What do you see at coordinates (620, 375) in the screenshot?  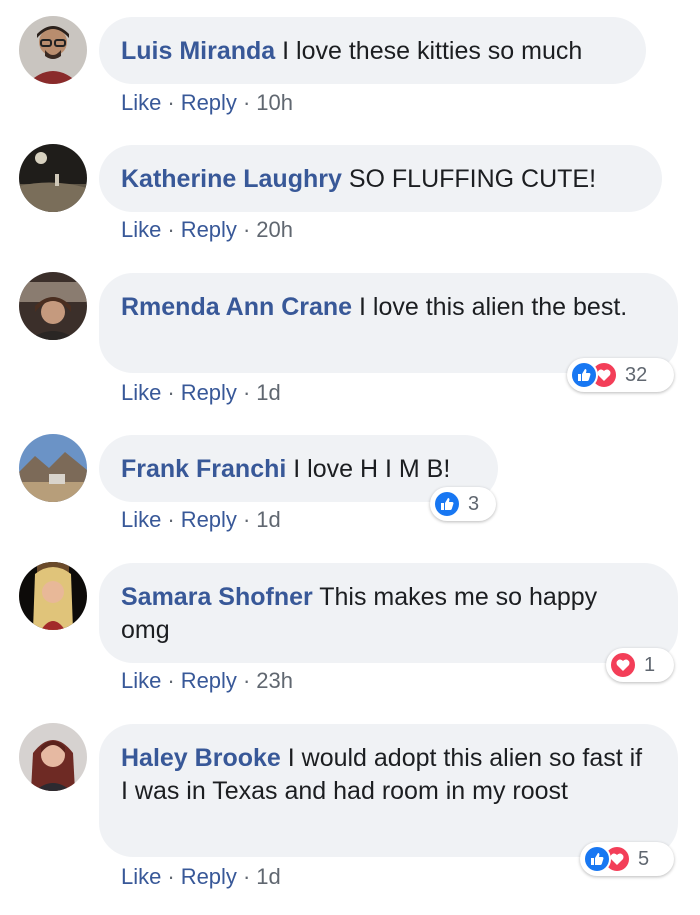 I see `reactions-summary: 32` at bounding box center [620, 375].